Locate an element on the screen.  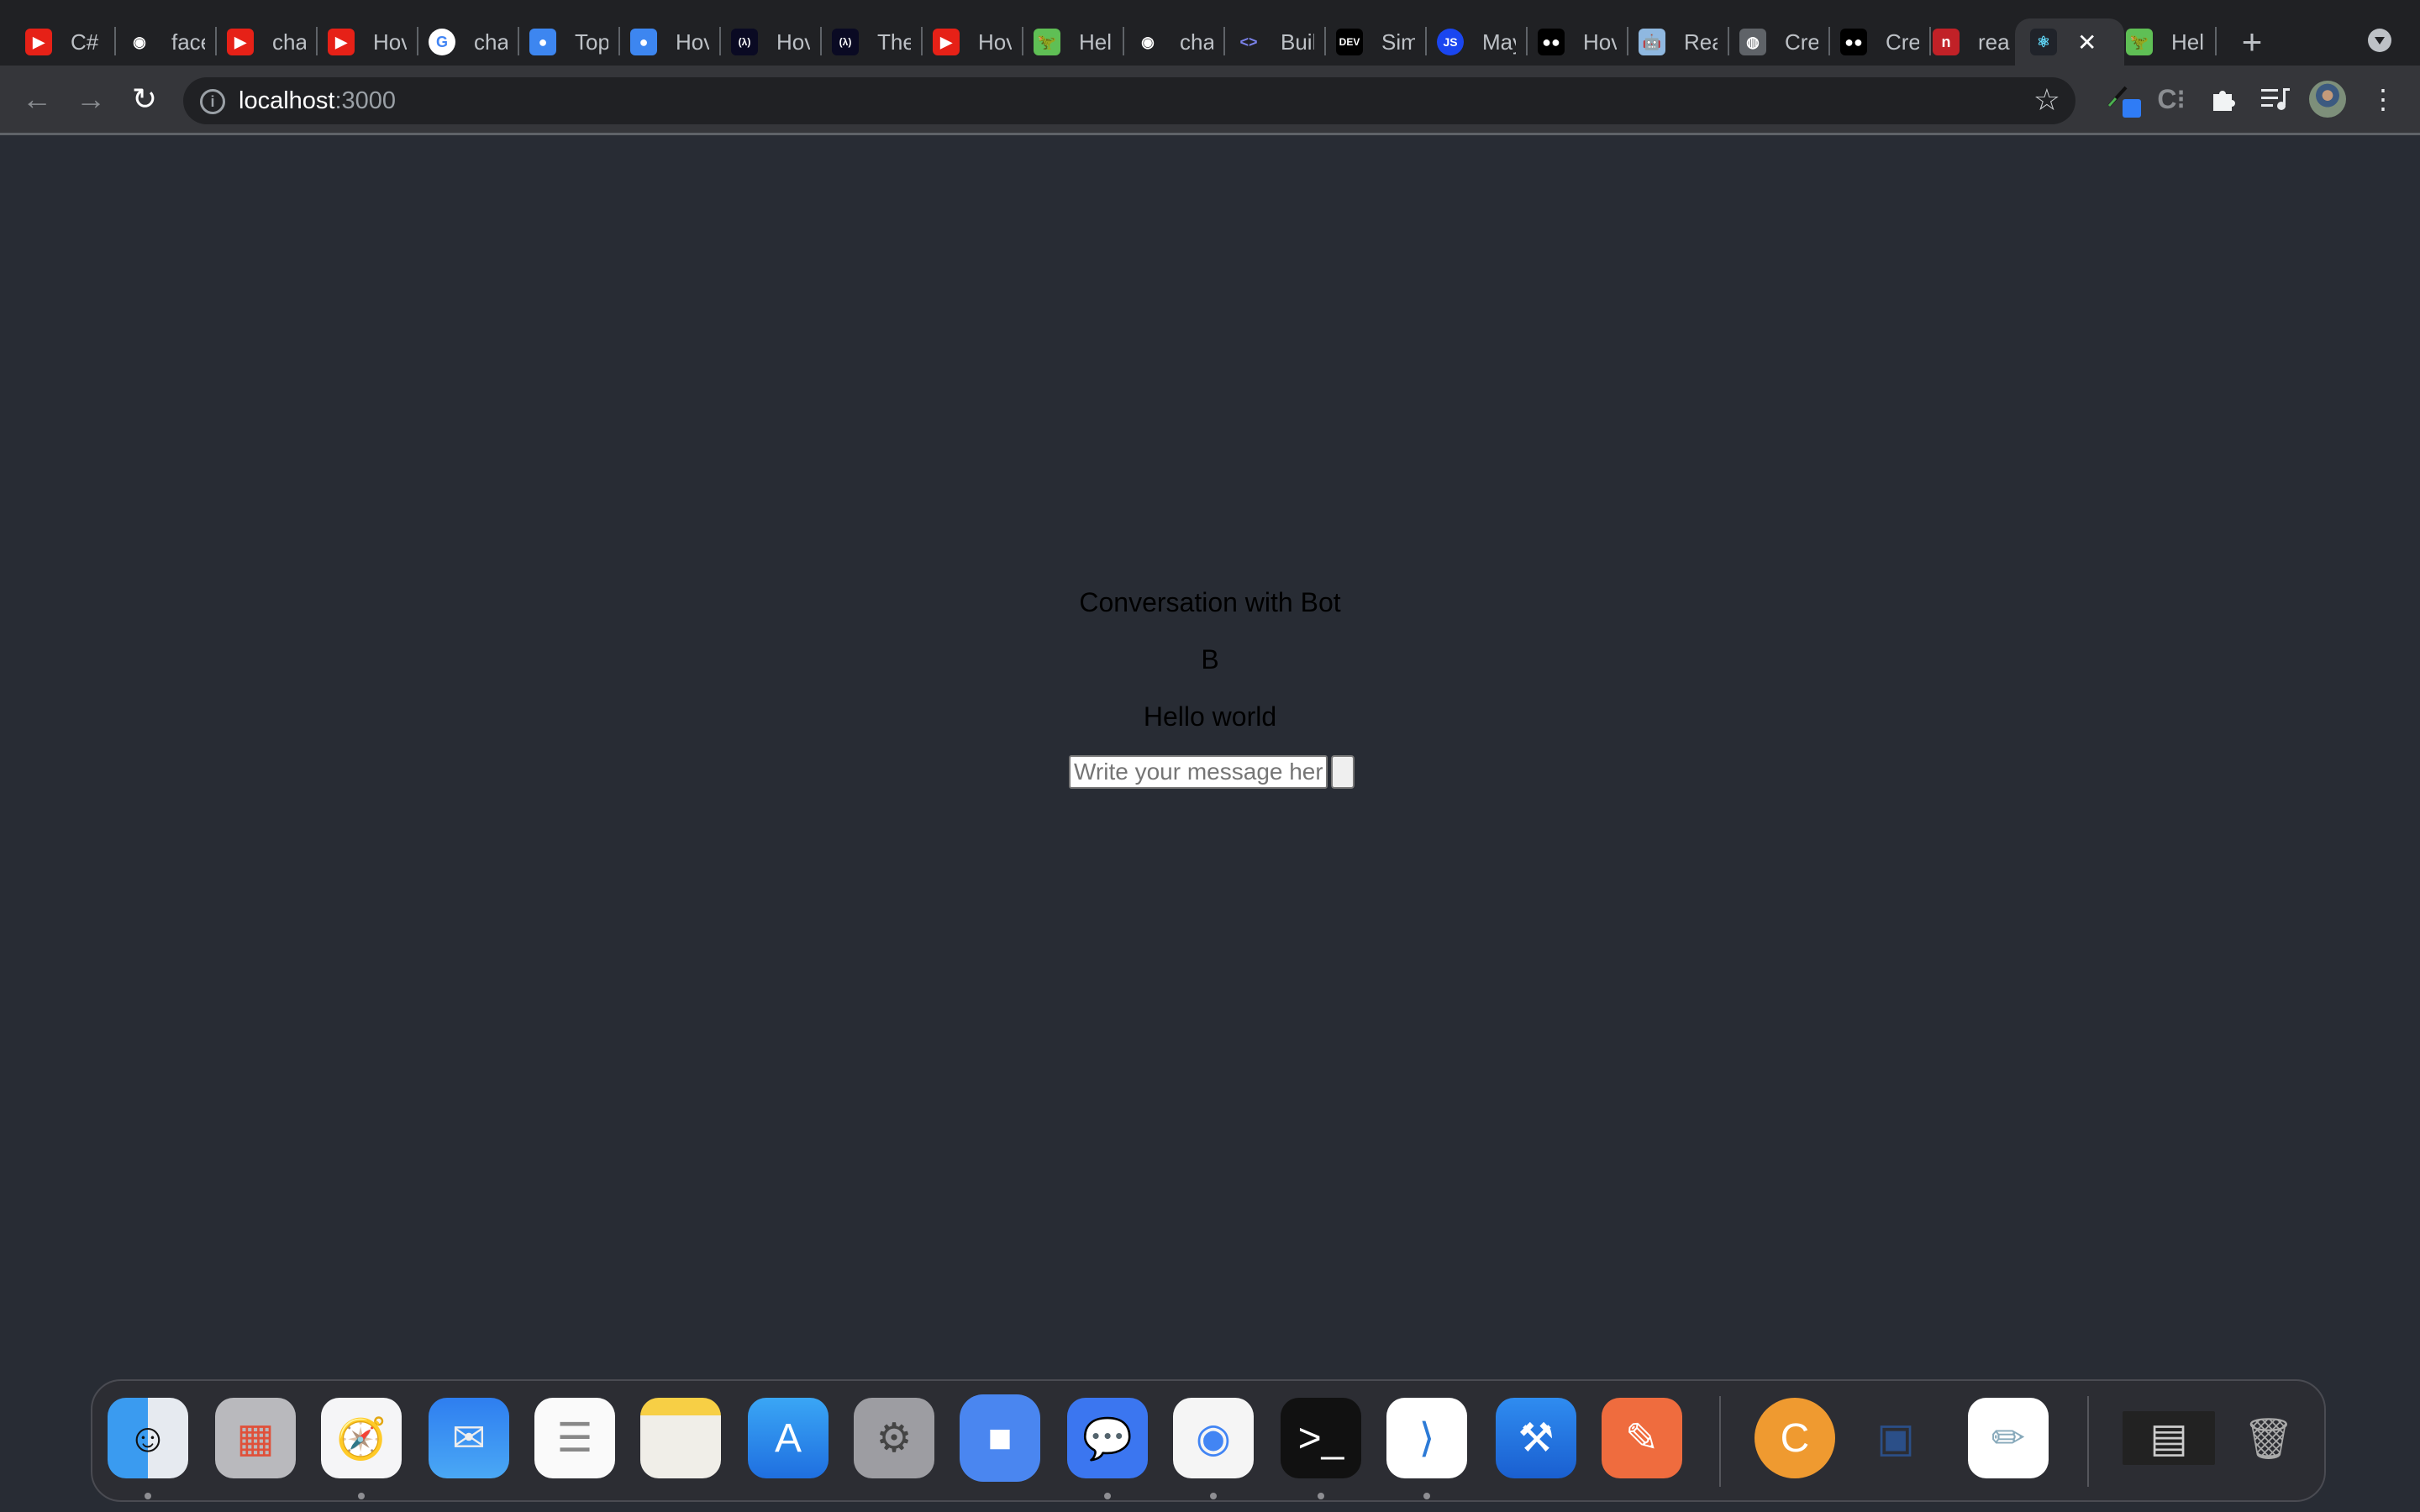
message-form is located at coordinates (1212, 772).